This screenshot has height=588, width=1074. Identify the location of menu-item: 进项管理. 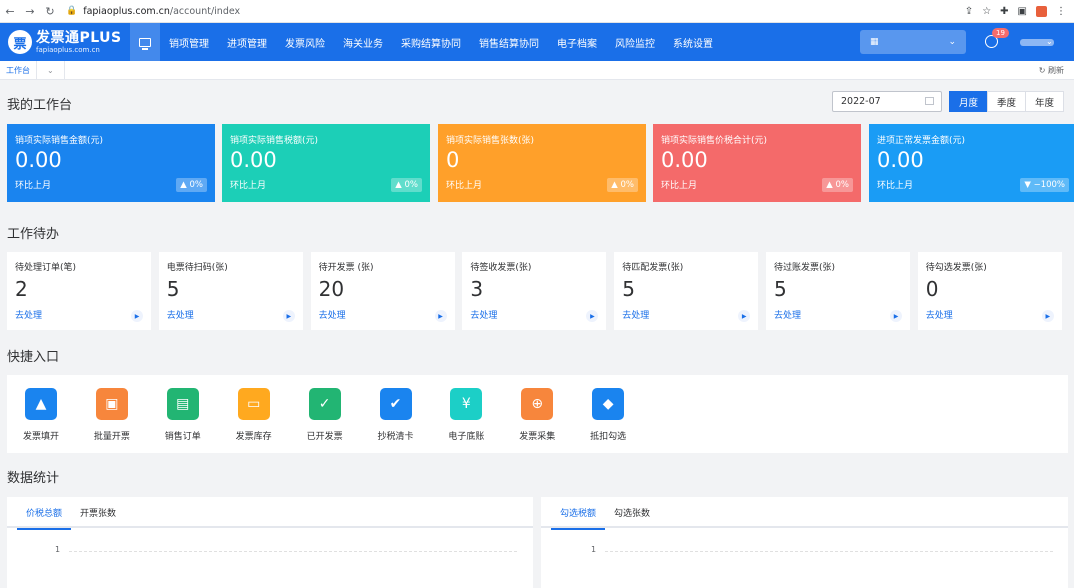
(247, 42).